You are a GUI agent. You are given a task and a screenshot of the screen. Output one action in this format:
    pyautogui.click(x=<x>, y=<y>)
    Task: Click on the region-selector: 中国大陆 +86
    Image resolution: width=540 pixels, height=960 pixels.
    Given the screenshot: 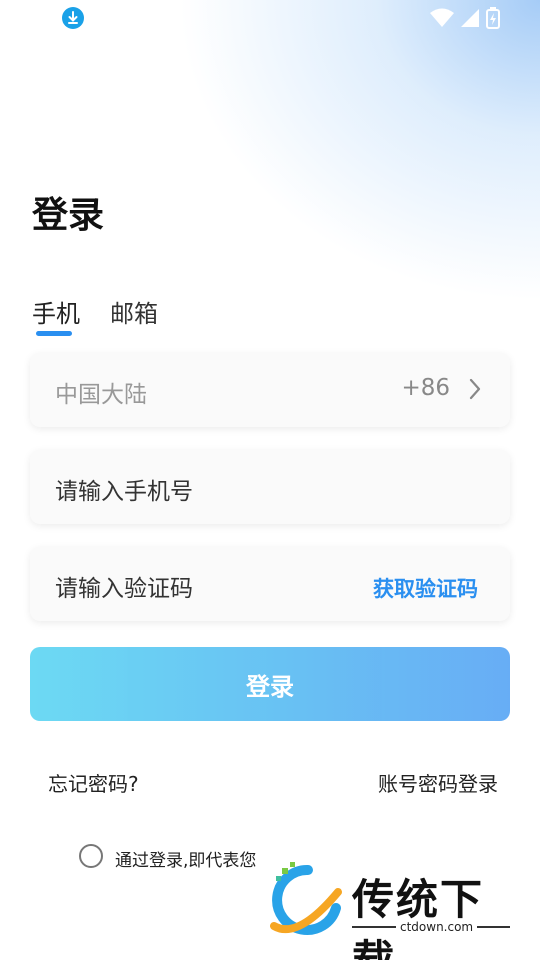 What is the action you would take?
    pyautogui.click(x=270, y=390)
    